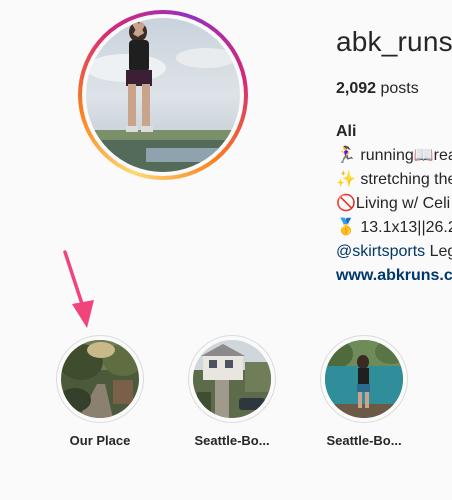 Image resolution: width=452 pixels, height=500 pixels. Describe the element at coordinates (394, 227) in the screenshot. I see `bio-line: 🥇 13.1x13||26.2` at that location.